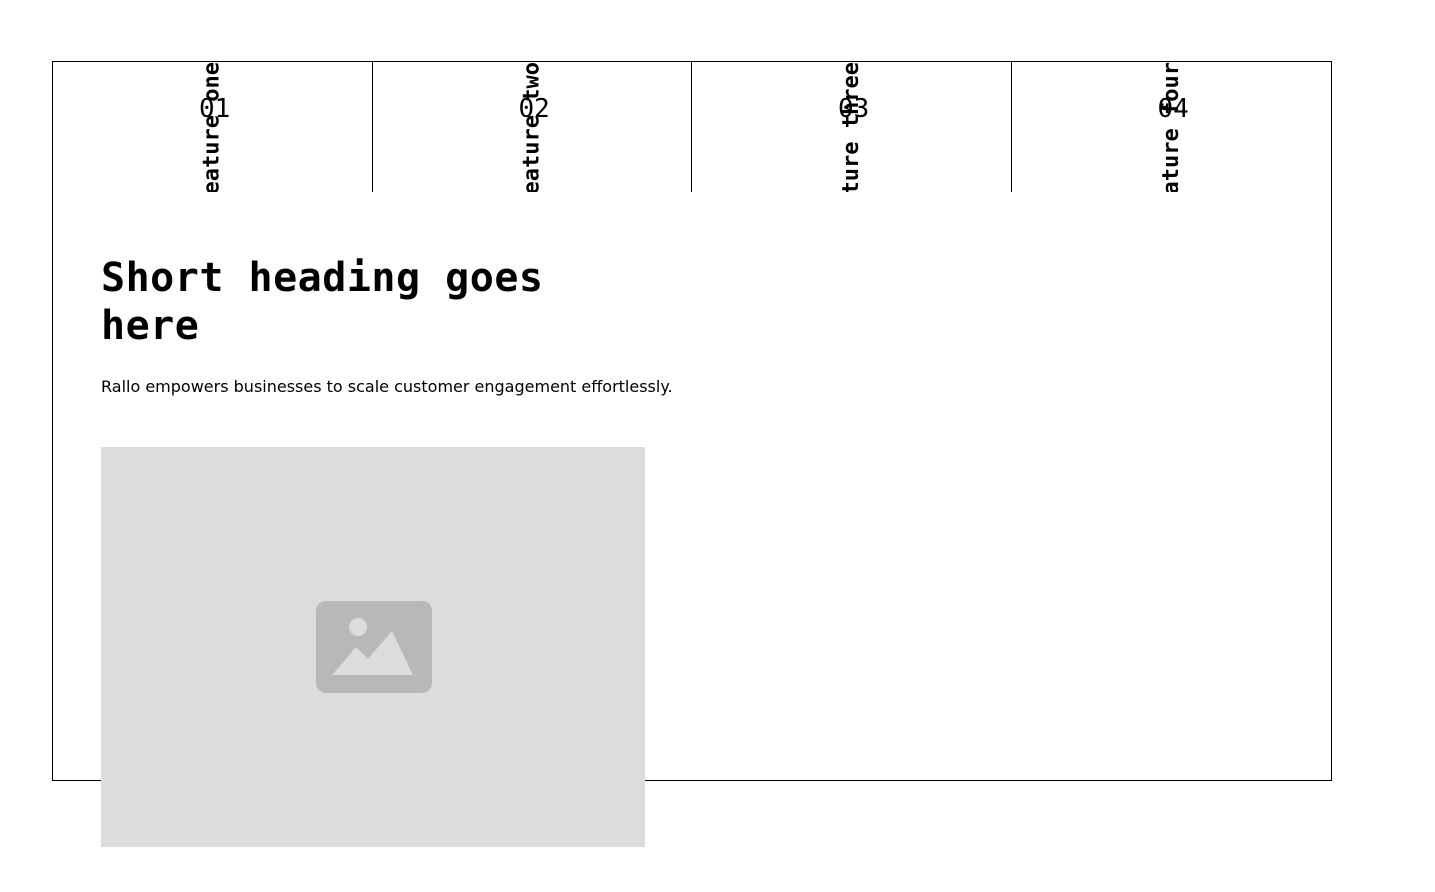 Image resolution: width=1435 pixels, height=892 pixels. I want to click on tab-number: 03, so click(854, 109).